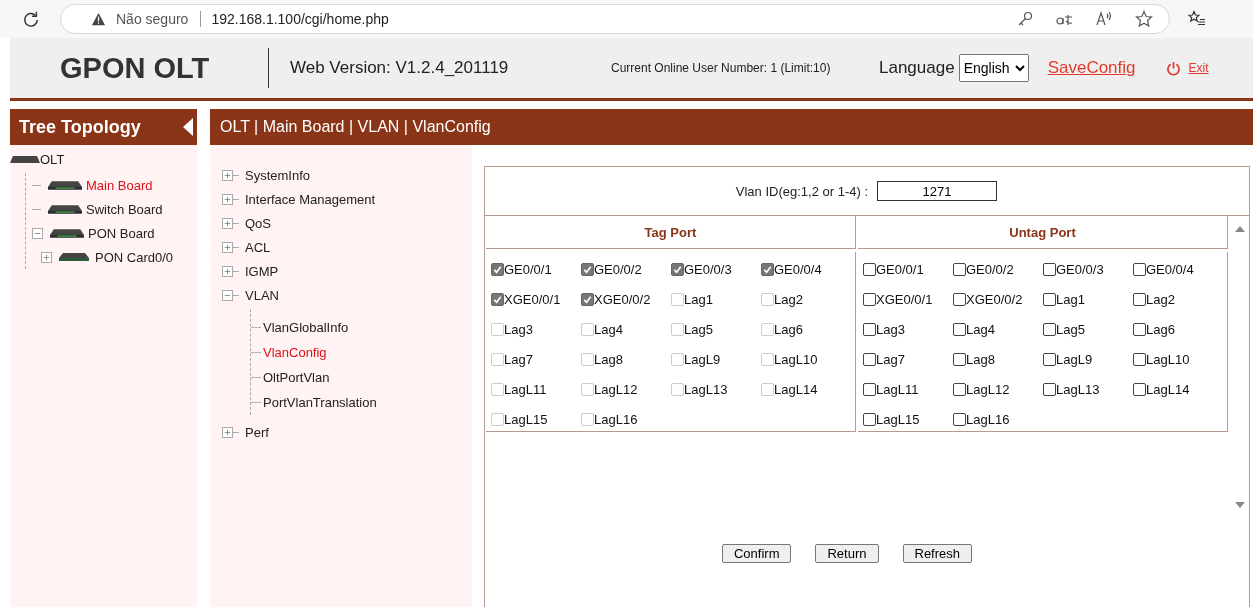 The width and height of the screenshot is (1253, 607). Describe the element at coordinates (278, 175) in the screenshot. I see `menu-item: SystemInfo` at that location.